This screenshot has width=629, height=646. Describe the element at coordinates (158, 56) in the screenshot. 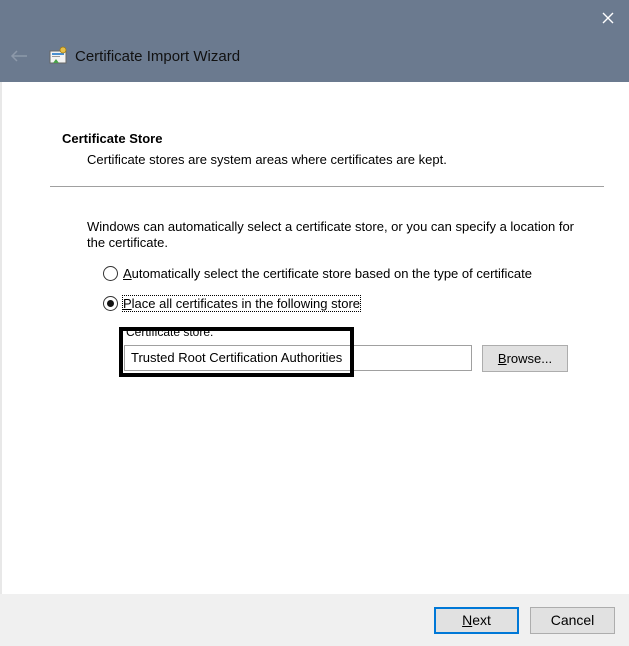

I see `window-title: Certificate Import Wizard` at that location.